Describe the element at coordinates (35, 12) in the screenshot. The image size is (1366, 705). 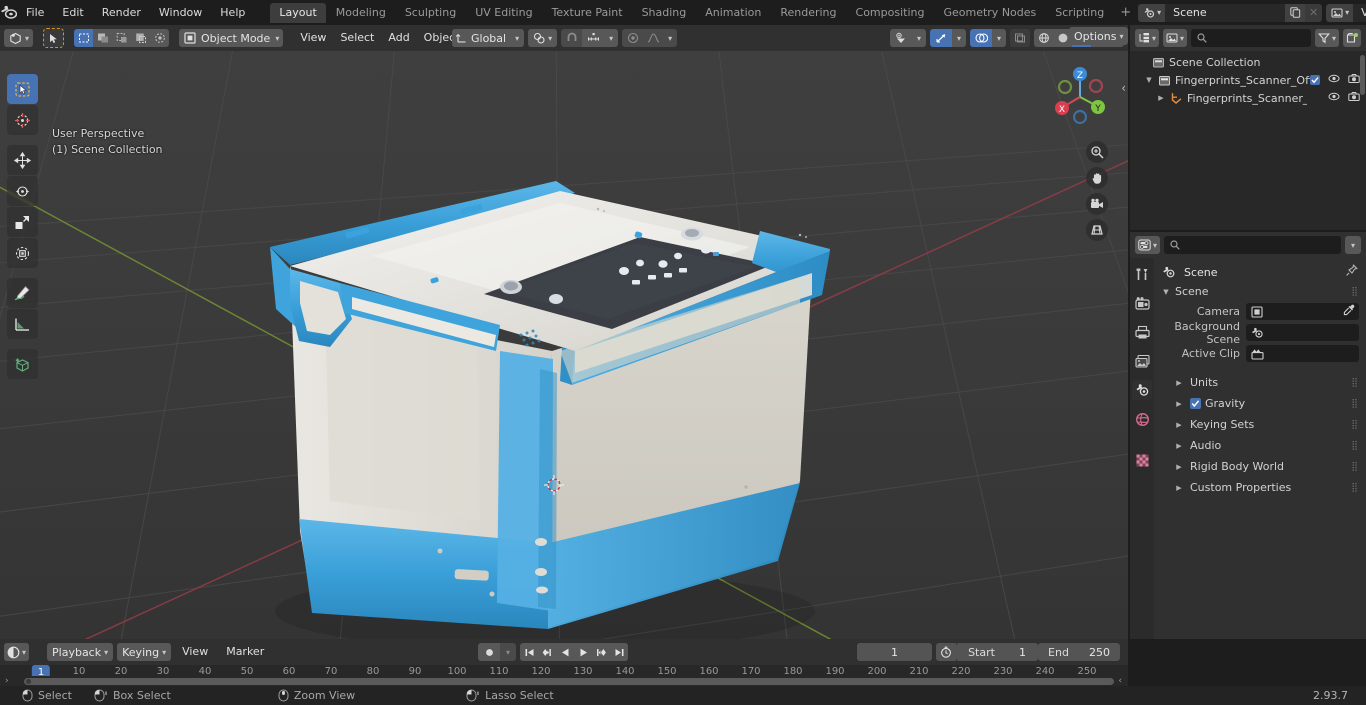
I see `menu-file: File` at that location.